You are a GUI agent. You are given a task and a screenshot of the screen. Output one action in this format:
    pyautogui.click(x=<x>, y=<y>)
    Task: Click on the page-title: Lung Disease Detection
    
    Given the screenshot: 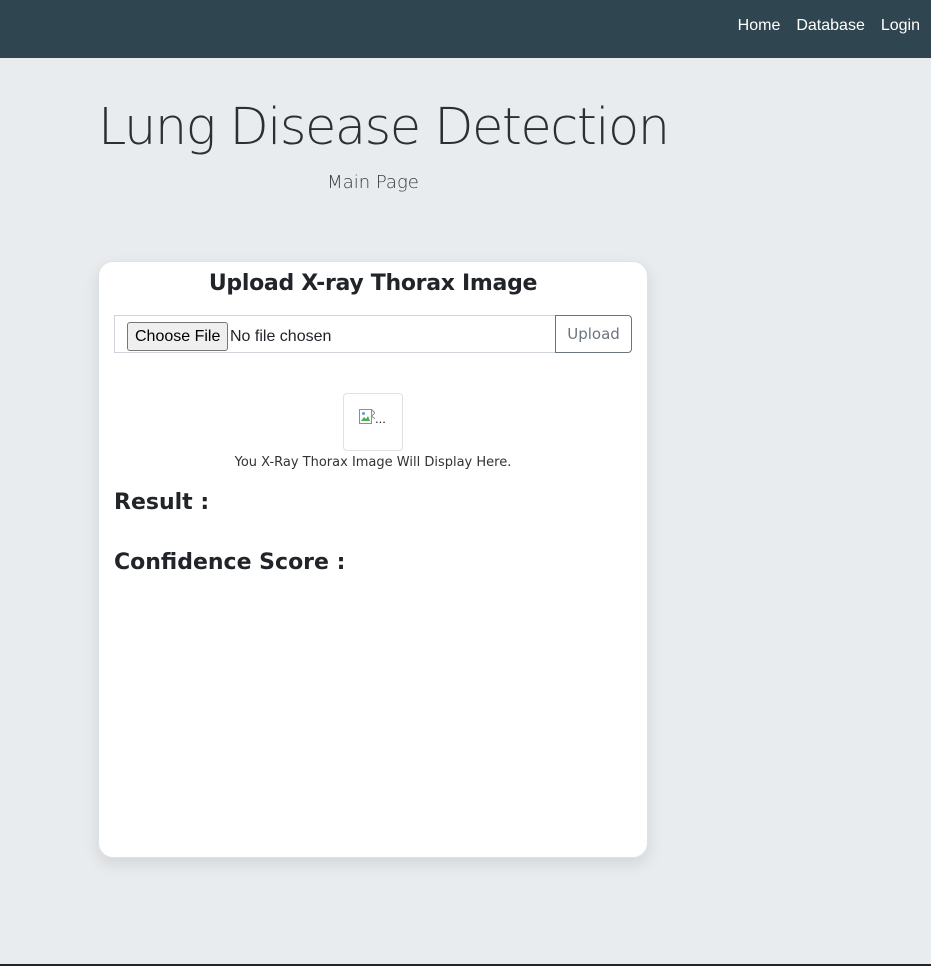 What is the action you would take?
    pyautogui.click(x=384, y=127)
    